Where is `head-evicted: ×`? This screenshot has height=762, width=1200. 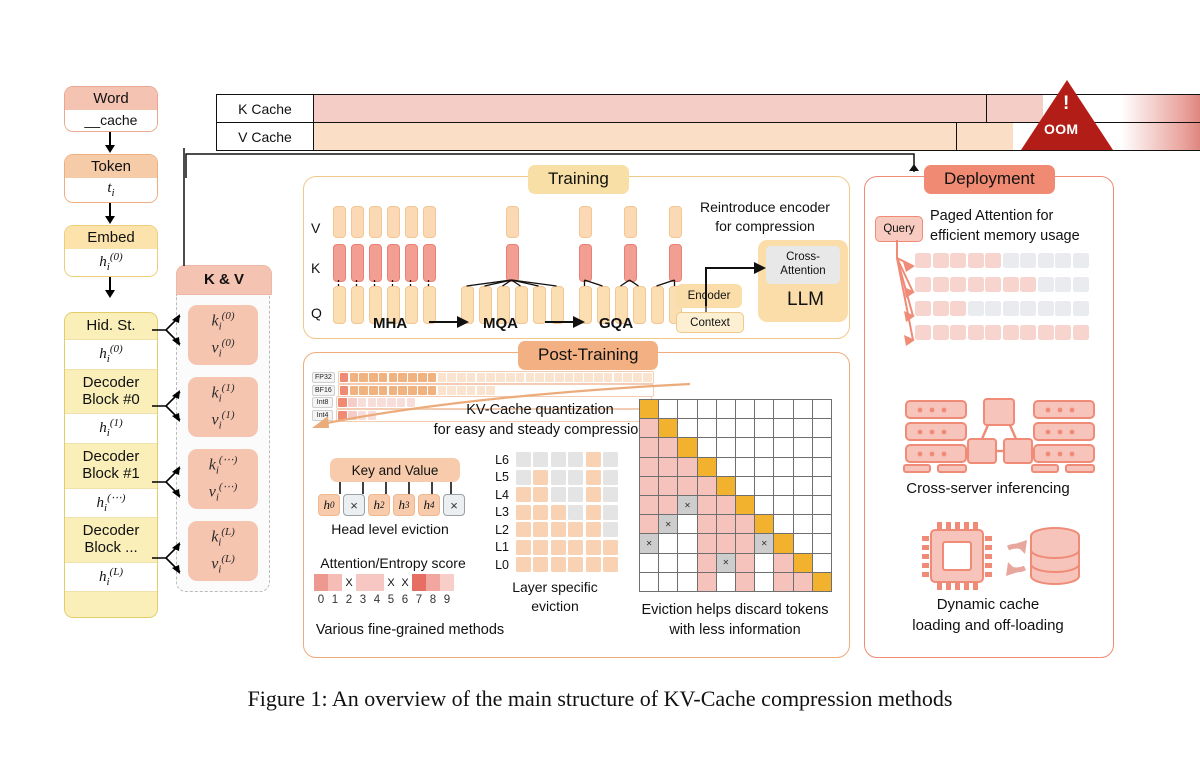 head-evicted: × is located at coordinates (454, 505).